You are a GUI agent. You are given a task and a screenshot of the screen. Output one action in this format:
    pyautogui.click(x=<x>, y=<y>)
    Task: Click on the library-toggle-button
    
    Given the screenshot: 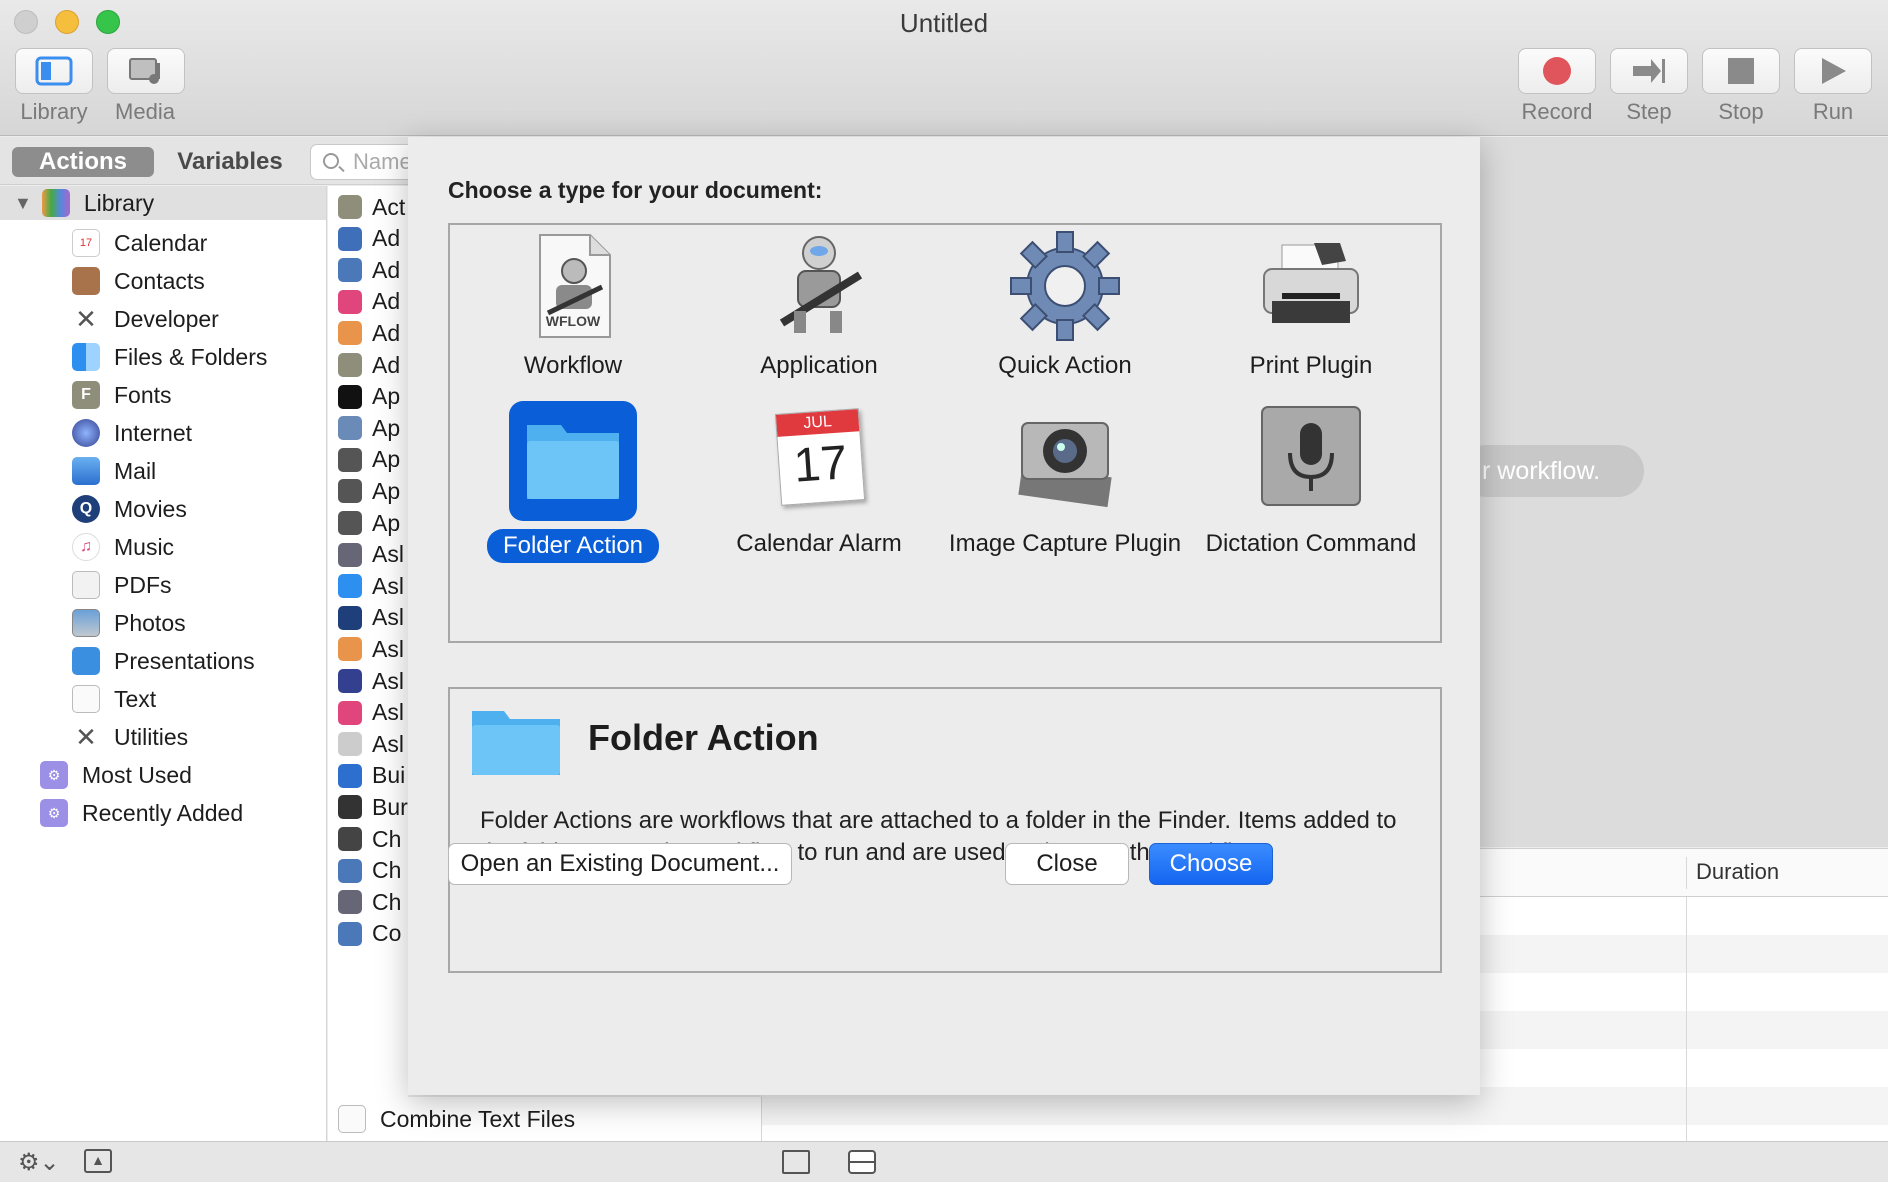 What is the action you would take?
    pyautogui.click(x=54, y=71)
    